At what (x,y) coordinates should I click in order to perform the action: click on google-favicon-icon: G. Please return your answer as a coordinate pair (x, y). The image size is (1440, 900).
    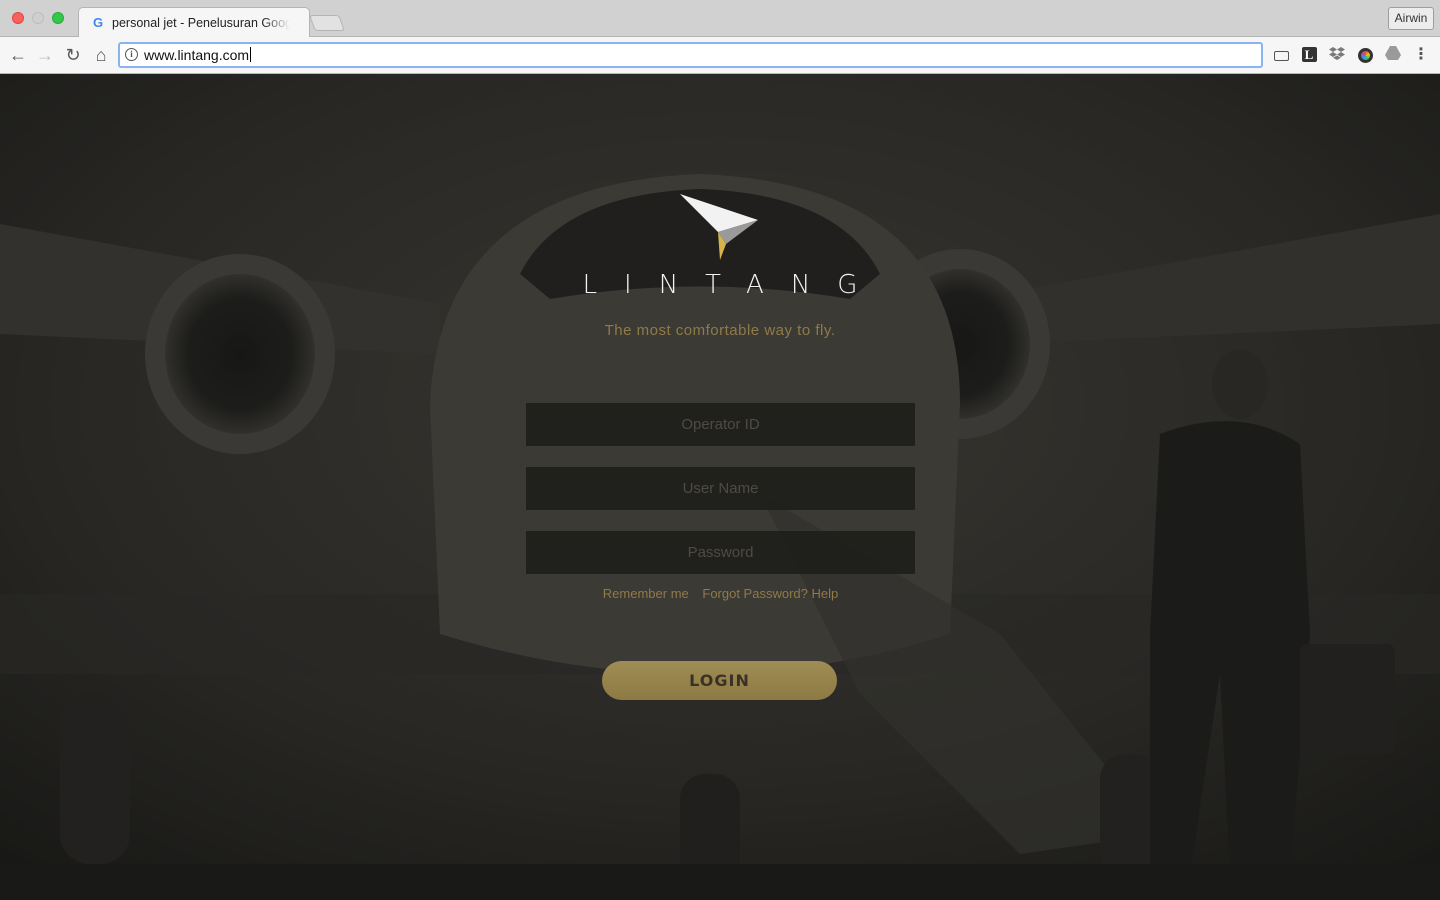
    Looking at the image, I should click on (98, 22).